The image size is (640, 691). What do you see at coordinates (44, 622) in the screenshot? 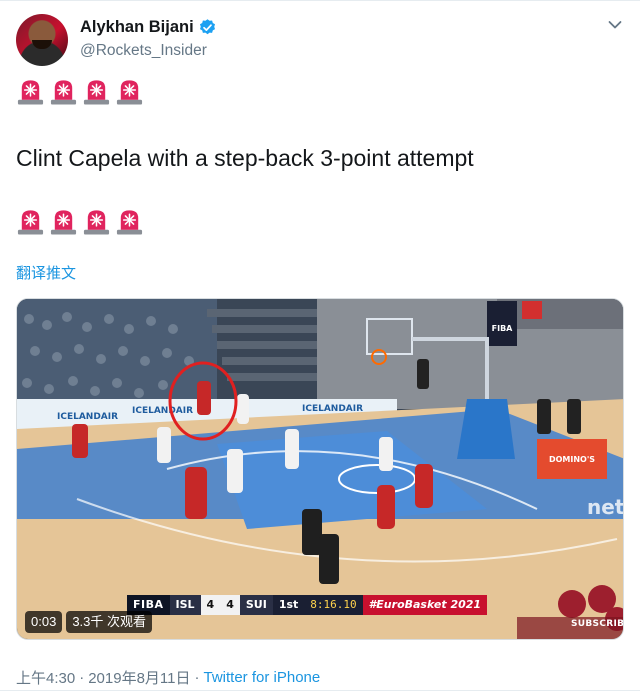
I see `video-duration: 0:03` at bounding box center [44, 622].